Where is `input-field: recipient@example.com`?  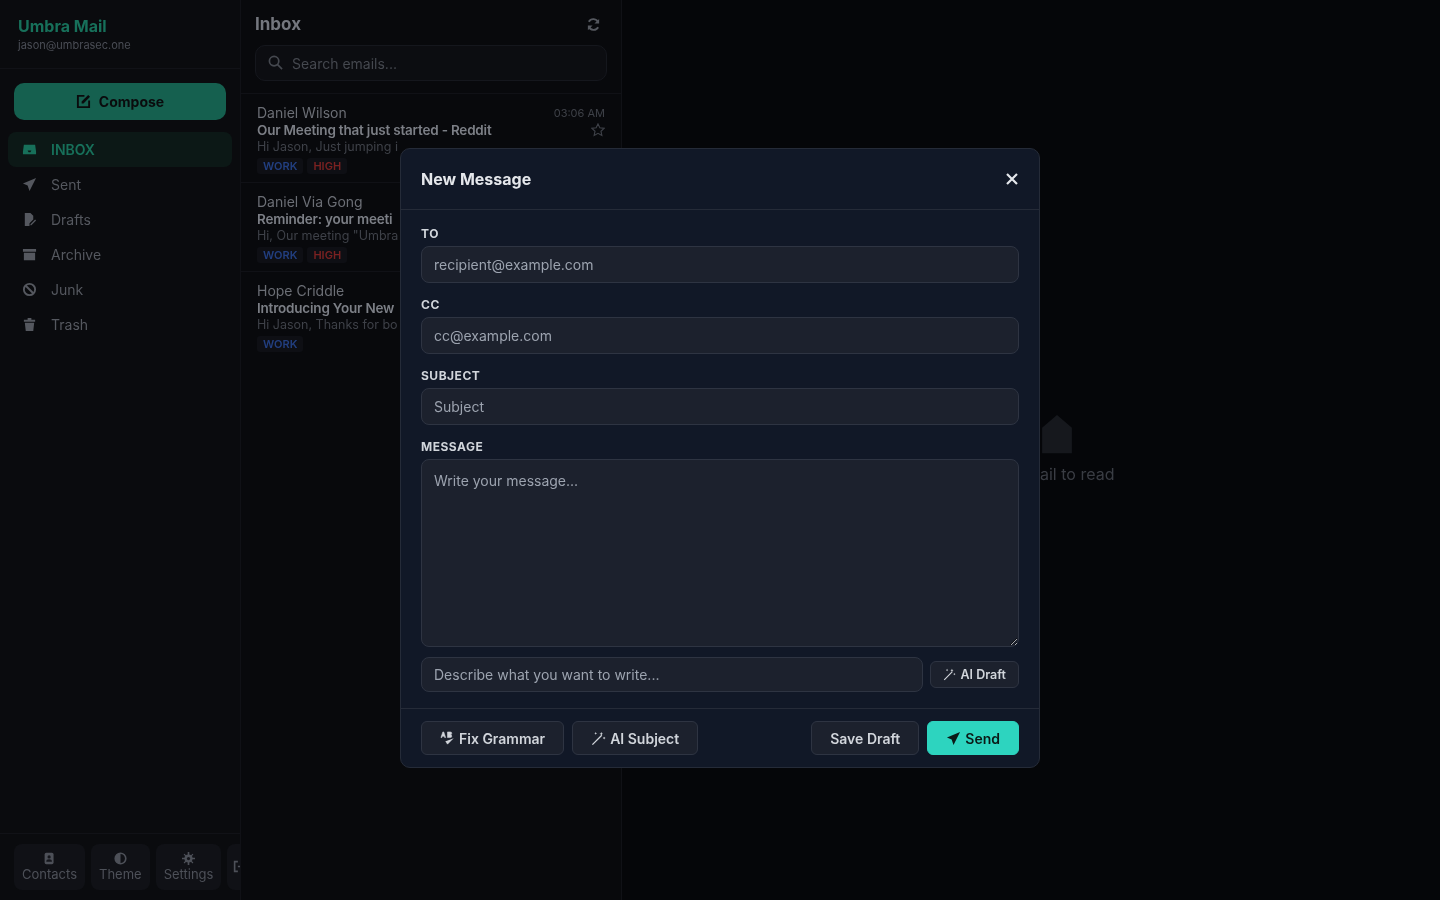 input-field: recipient@example.com is located at coordinates (720, 264).